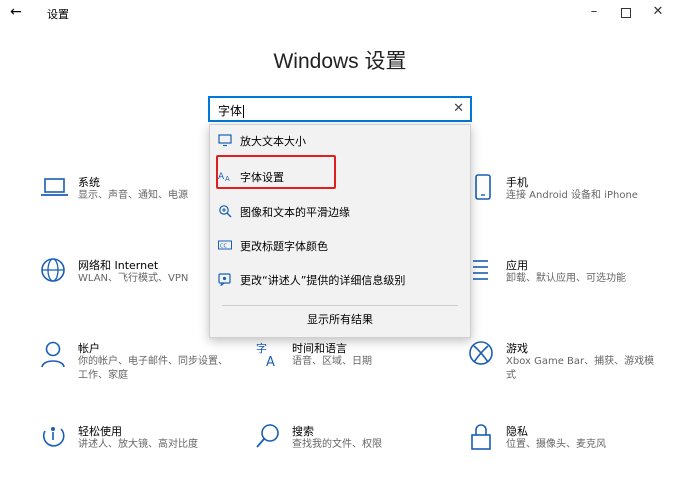 The height and width of the screenshot is (477, 680). What do you see at coordinates (483, 355) in the screenshot?
I see `xbox-icon` at bounding box center [483, 355].